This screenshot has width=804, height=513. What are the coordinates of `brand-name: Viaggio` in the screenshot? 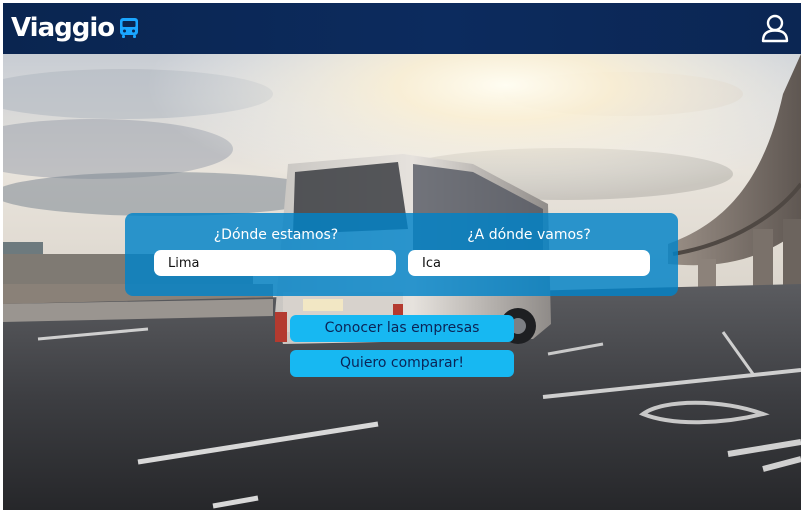 It's located at (63, 28).